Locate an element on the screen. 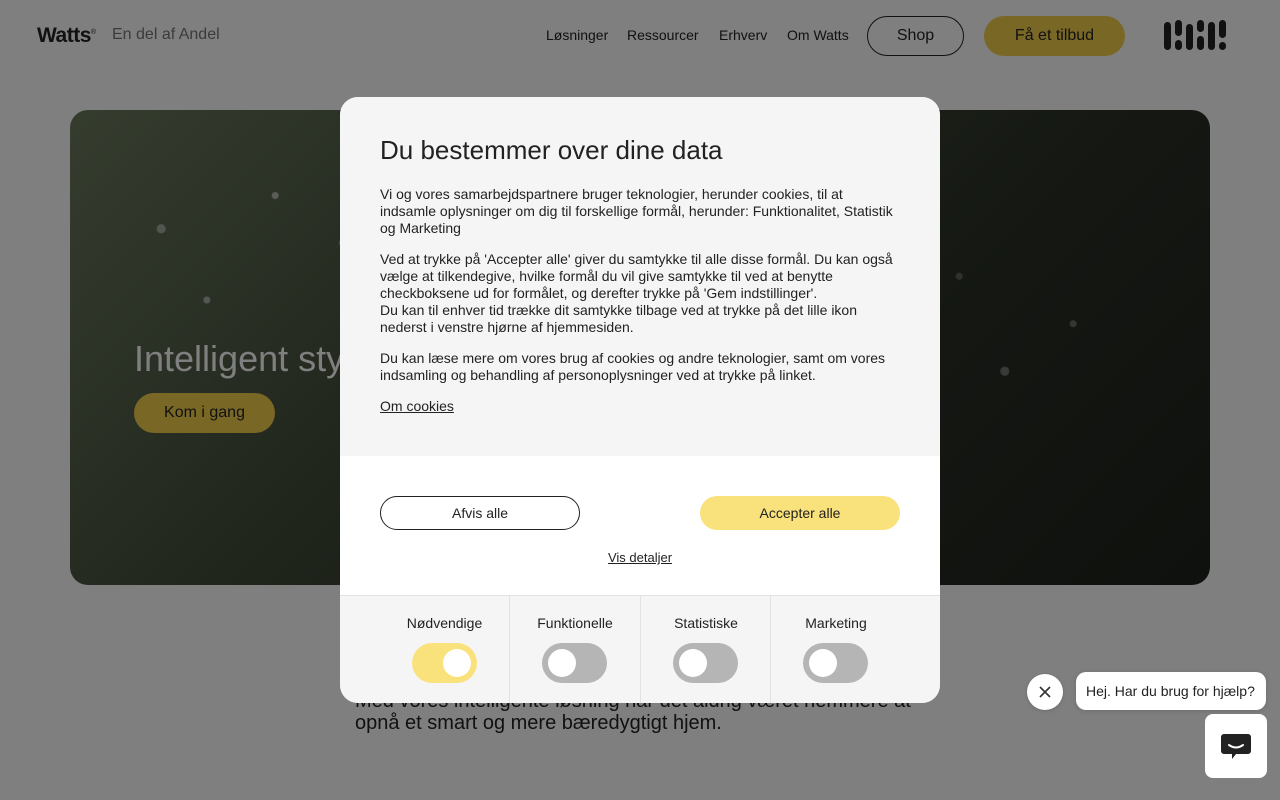  category-necessary: Nødvendige is located at coordinates (444, 649).